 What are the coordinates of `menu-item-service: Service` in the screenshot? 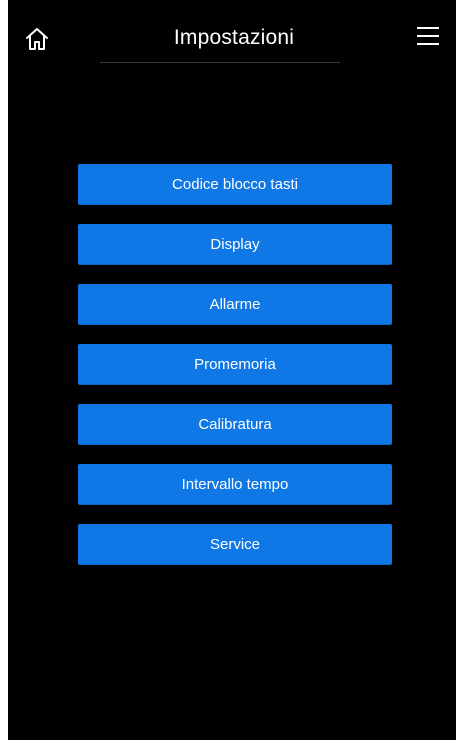 It's located at (235, 544).